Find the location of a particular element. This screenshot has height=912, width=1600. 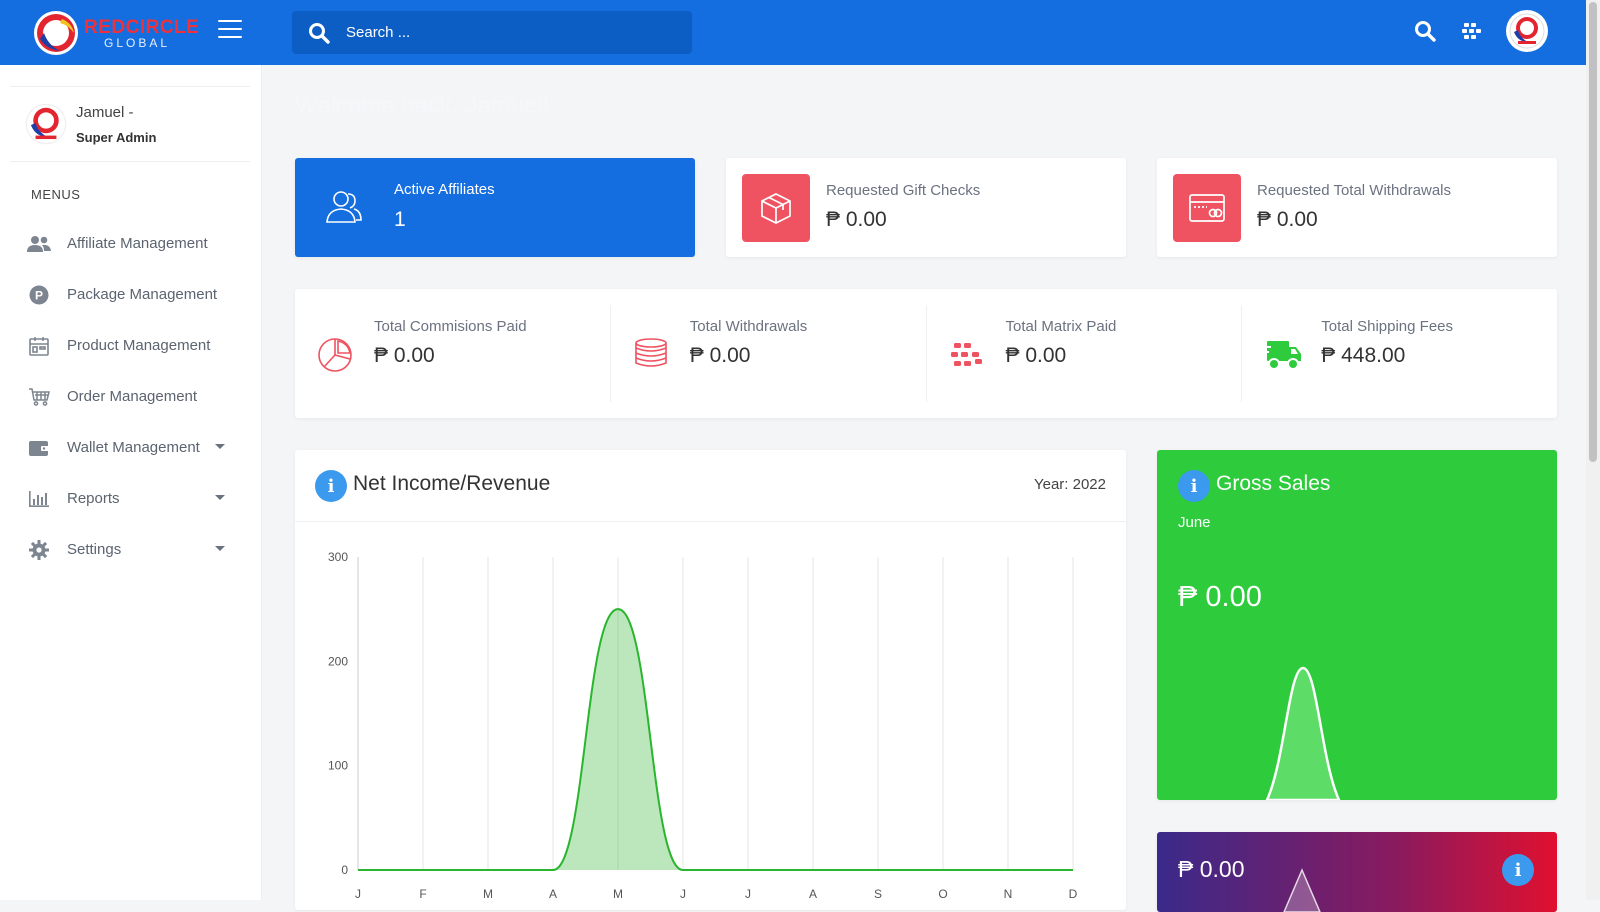

user-profile: Jamuel - Super Admin is located at coordinates (130, 124).